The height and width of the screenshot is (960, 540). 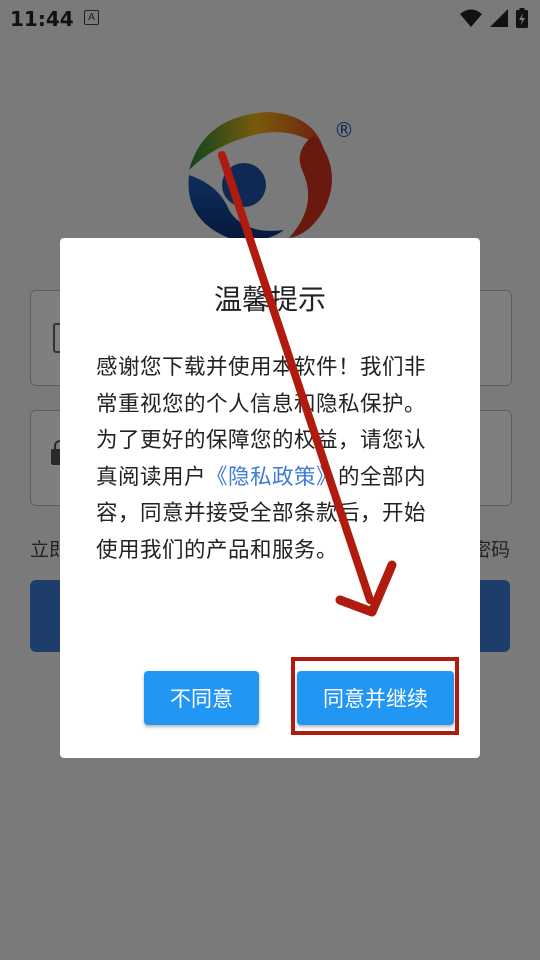 I want to click on privacy-policy-link: 《隐私政策》, so click(x=272, y=477).